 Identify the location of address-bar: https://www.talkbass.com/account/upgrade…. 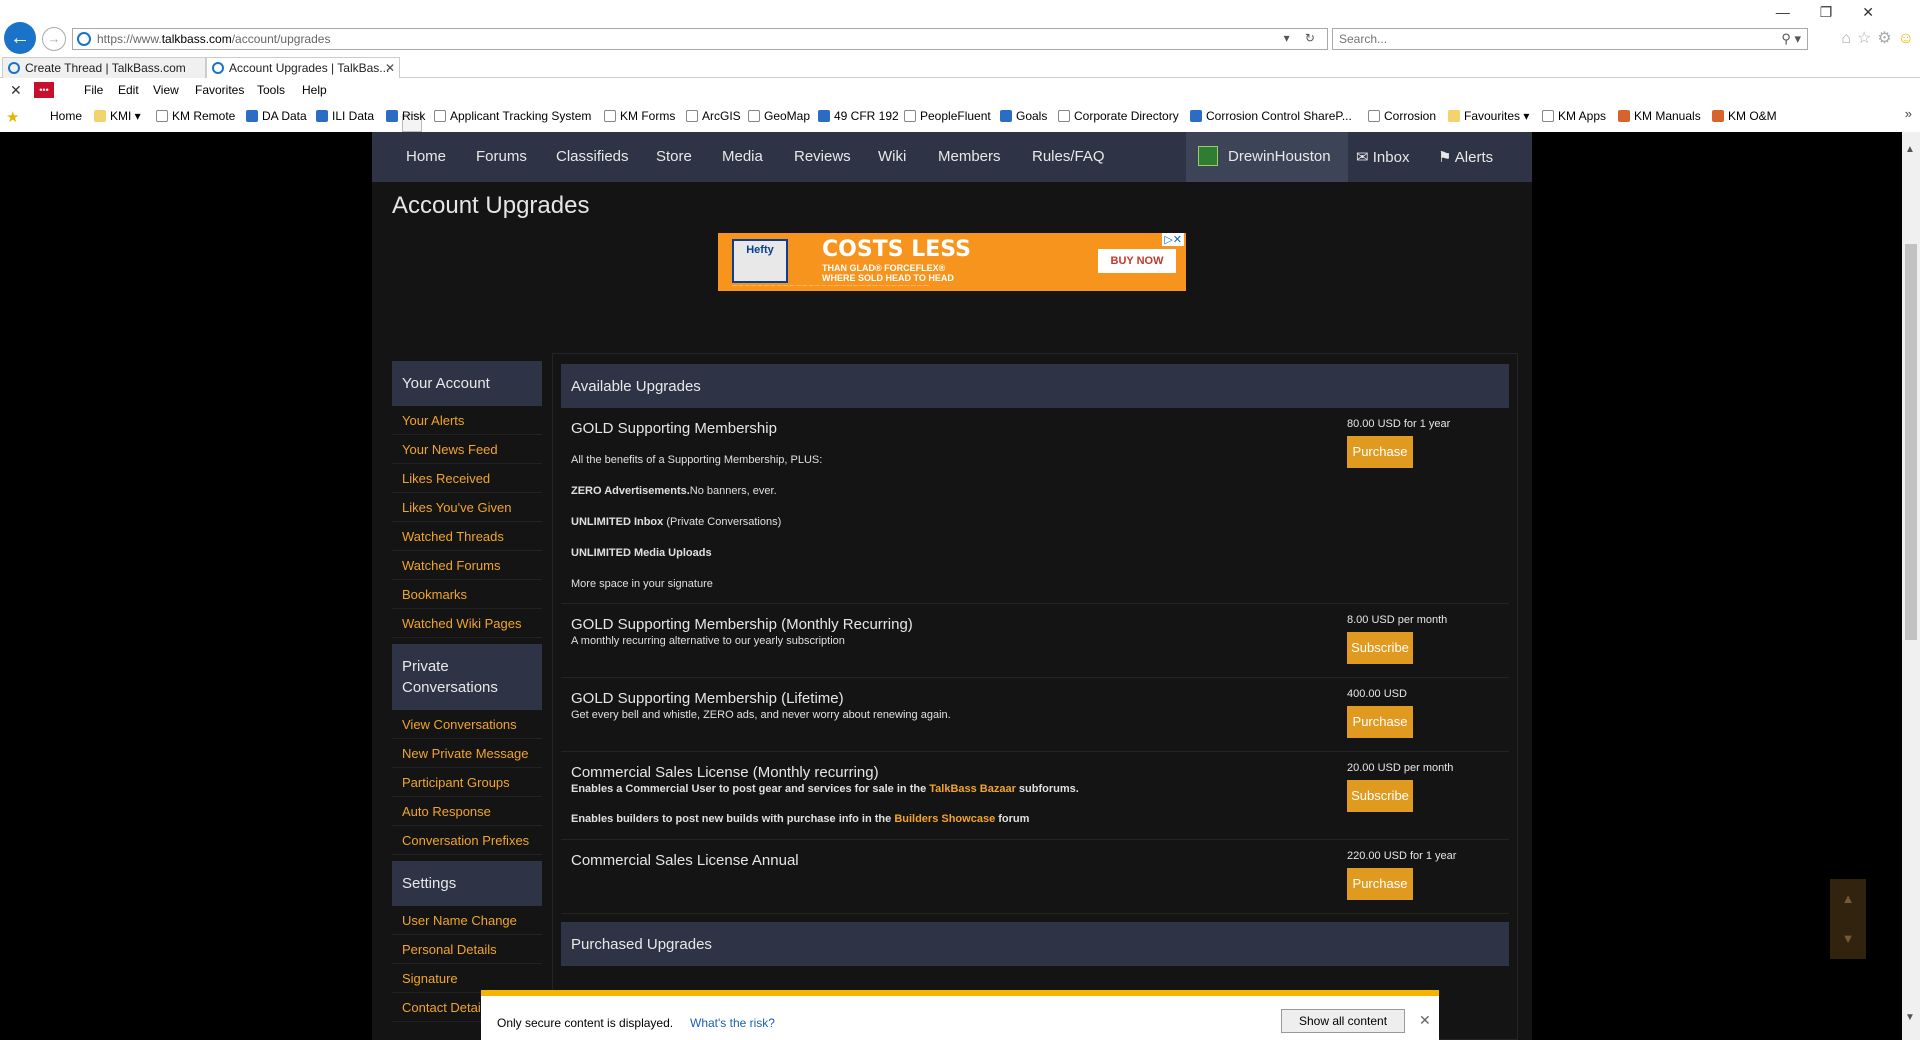
(700, 39).